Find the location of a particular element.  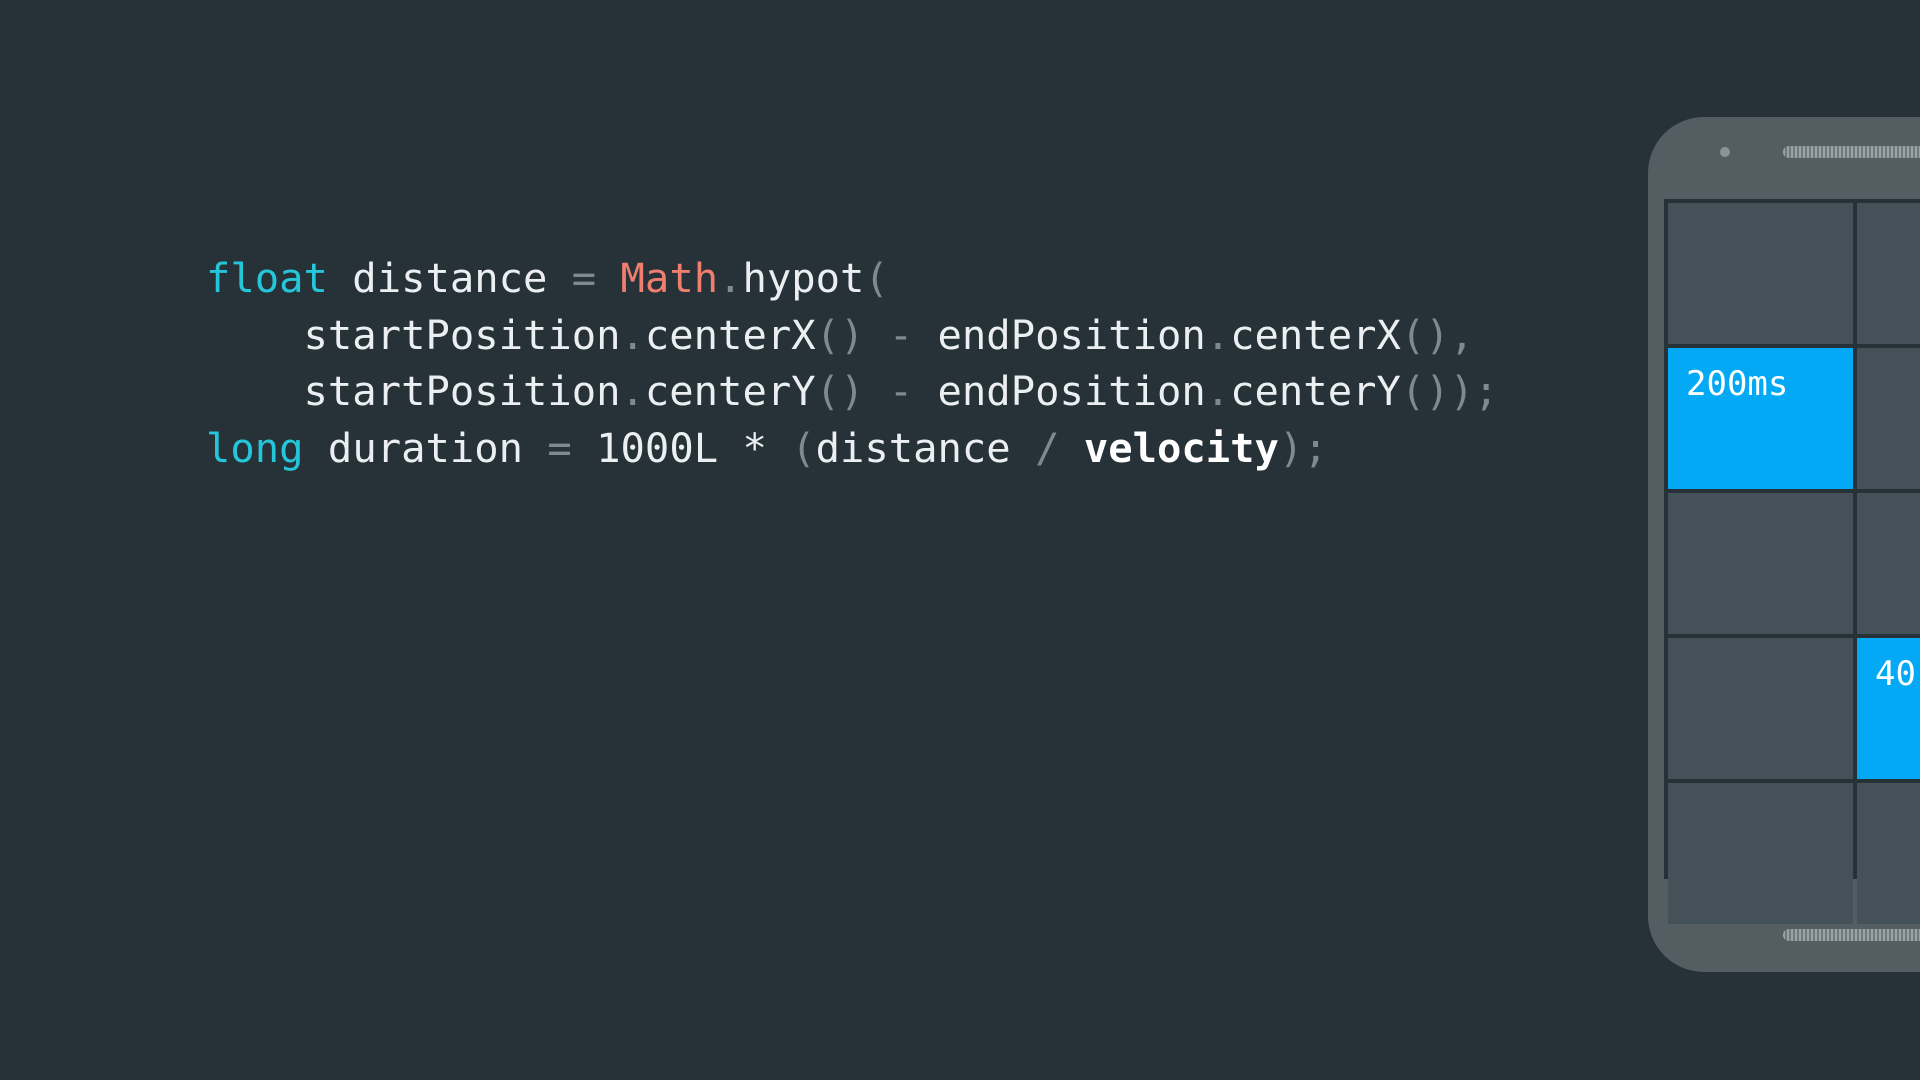

code-token: hypot is located at coordinates (803, 278).